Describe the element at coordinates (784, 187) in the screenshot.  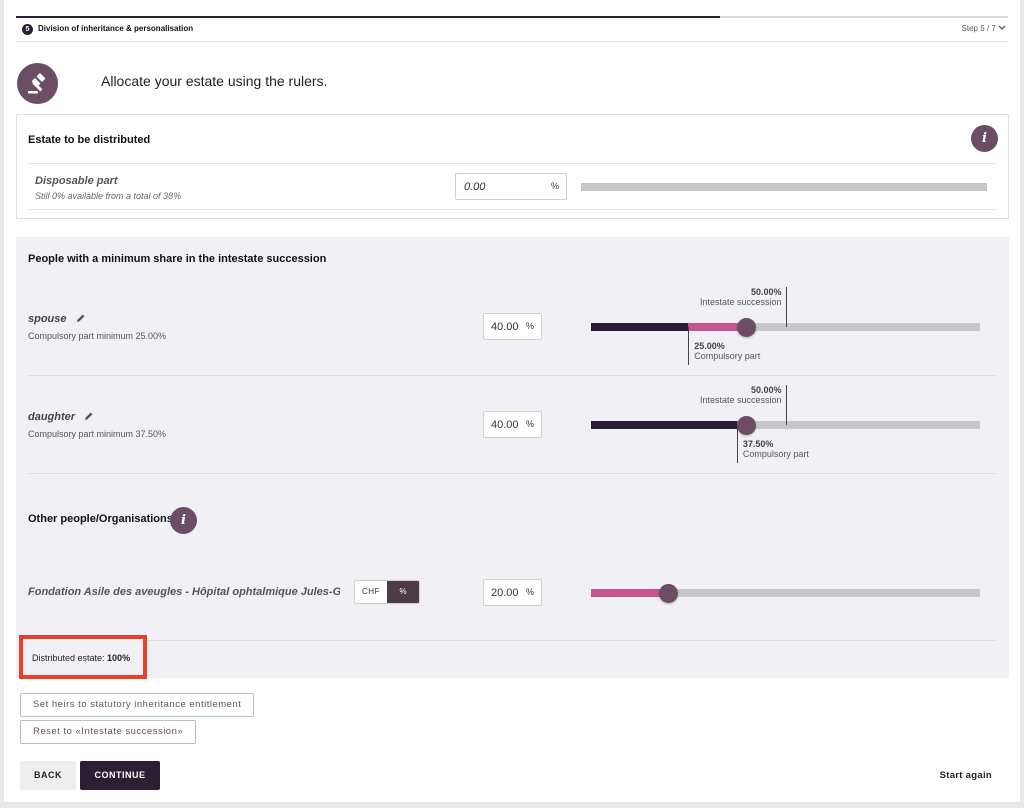
I see `disposable-part-slider` at that location.